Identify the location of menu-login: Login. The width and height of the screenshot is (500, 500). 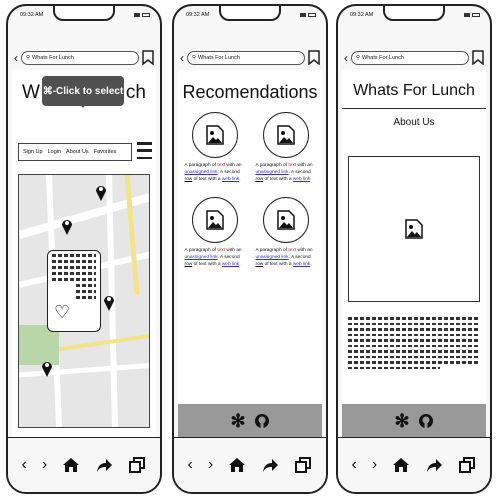
(54, 152).